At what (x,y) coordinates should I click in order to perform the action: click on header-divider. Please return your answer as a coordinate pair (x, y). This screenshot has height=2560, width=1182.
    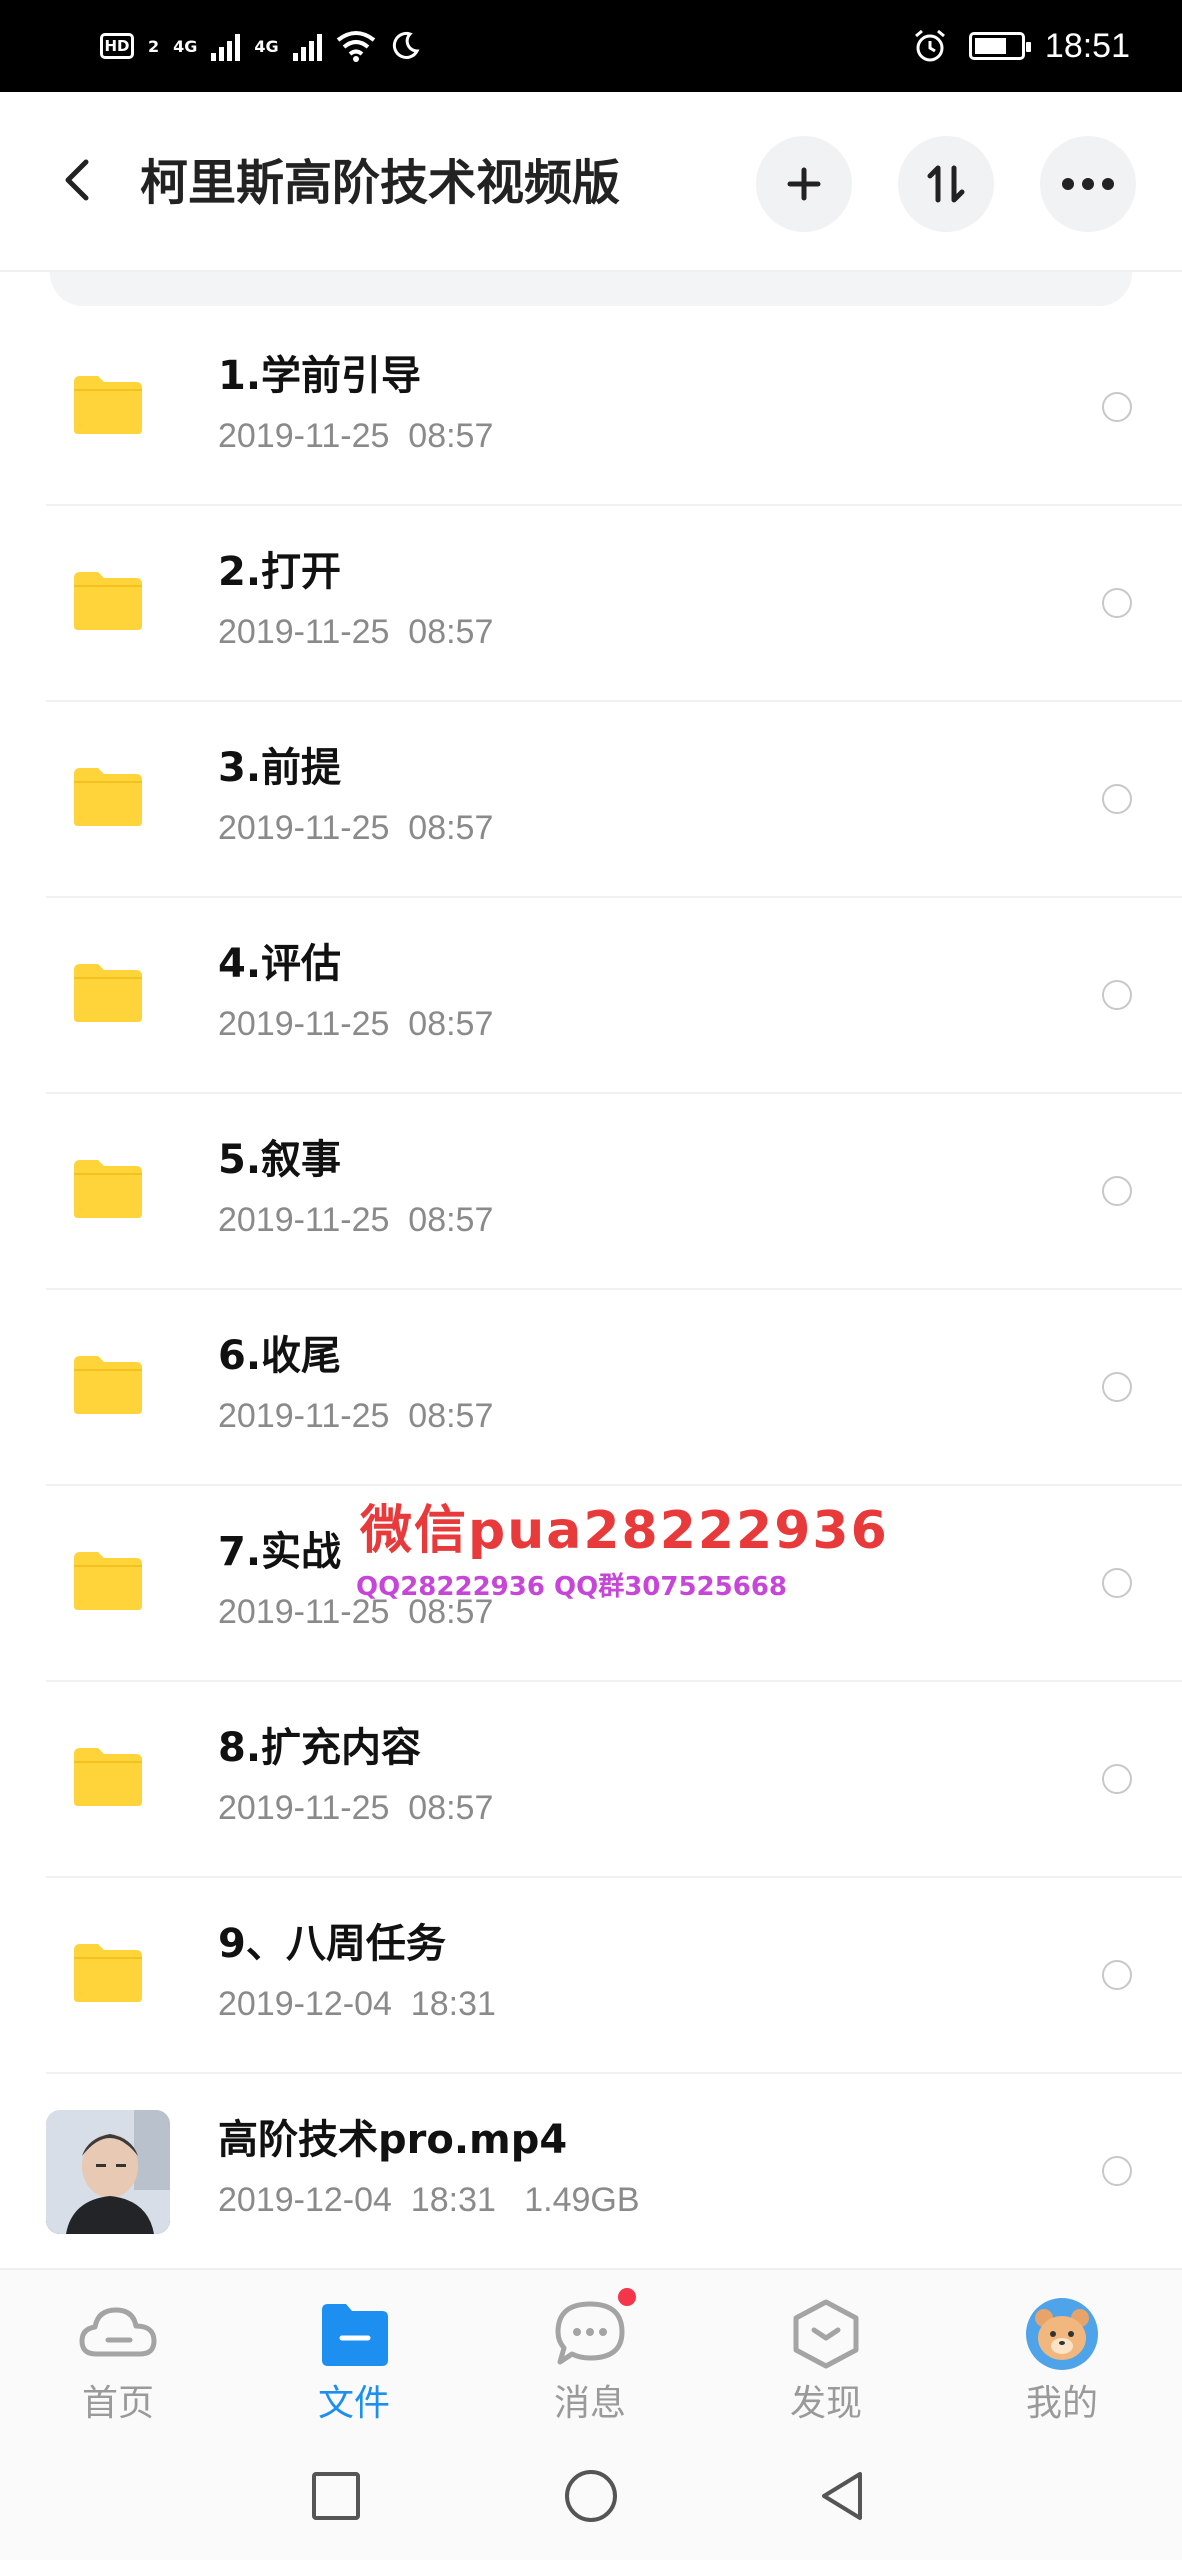
    Looking at the image, I should click on (591, 271).